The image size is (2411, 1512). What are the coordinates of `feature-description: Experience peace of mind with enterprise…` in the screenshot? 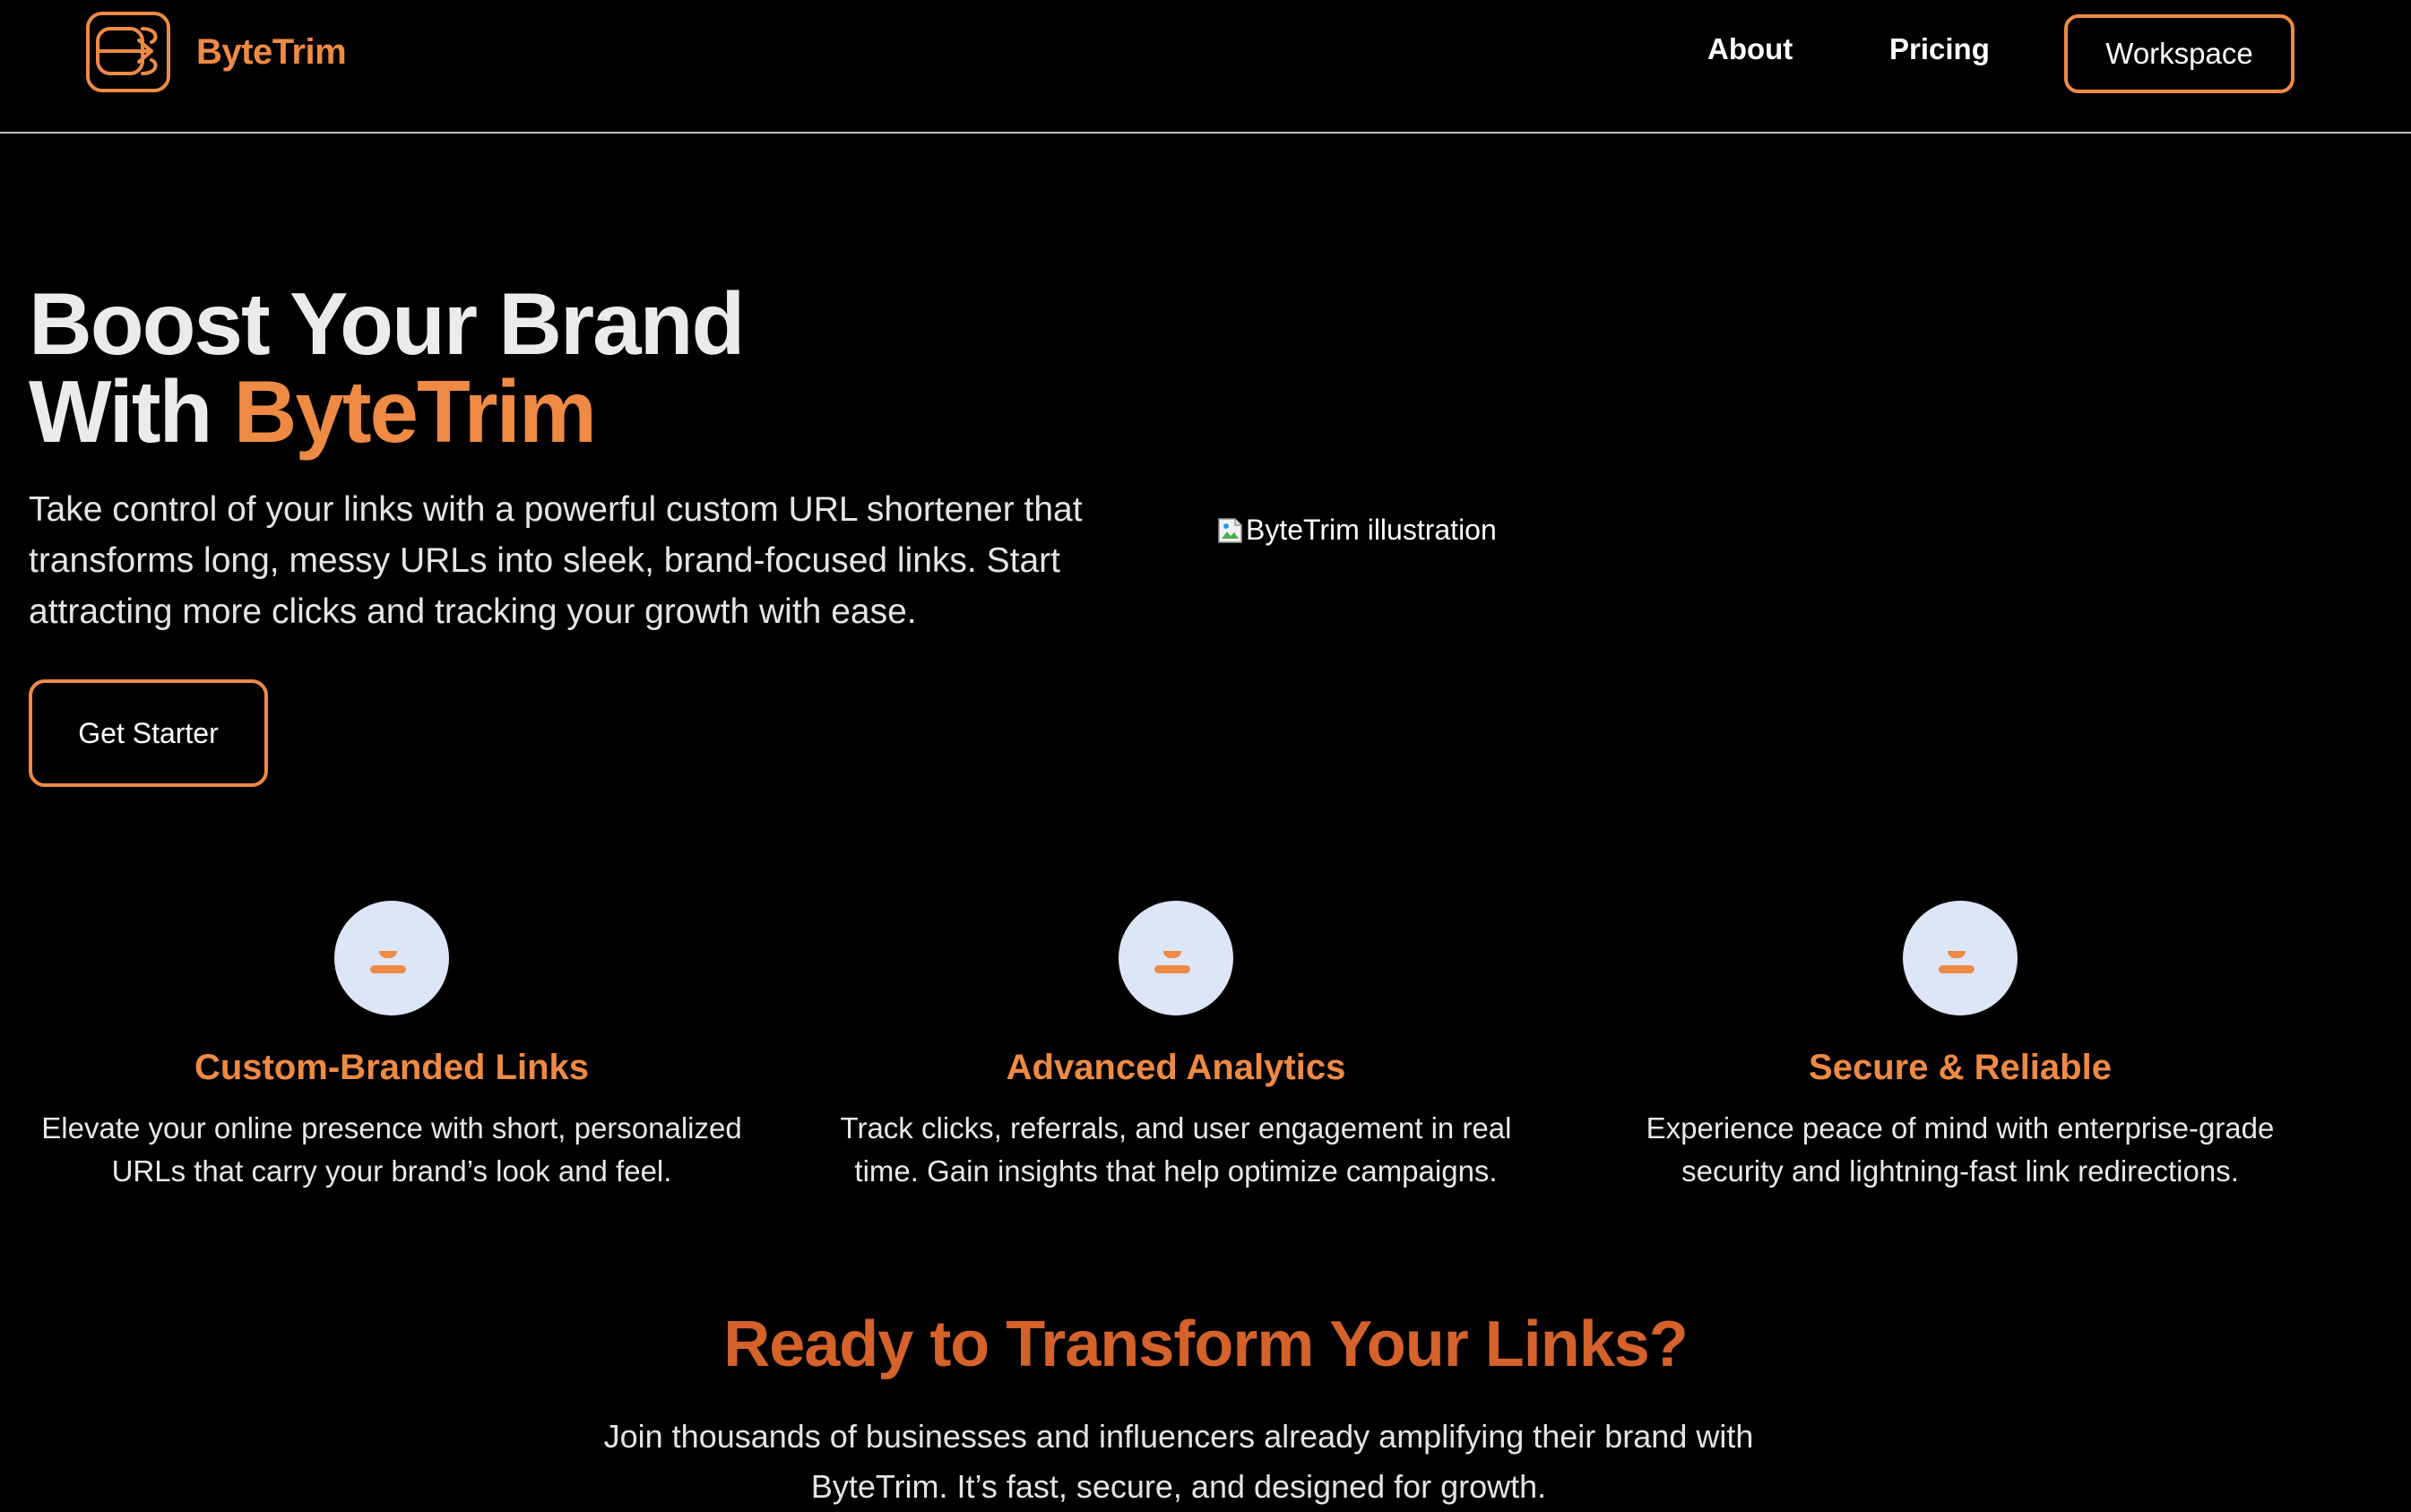 It's located at (1960, 1149).